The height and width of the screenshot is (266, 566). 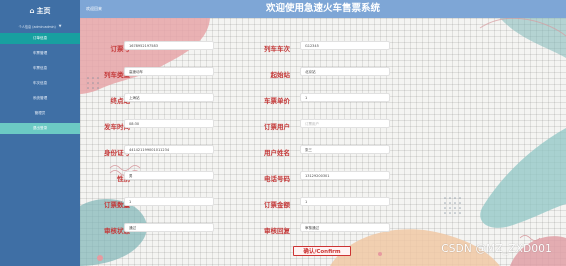 I want to click on depart-time-field: 08:30, so click(x=169, y=123).